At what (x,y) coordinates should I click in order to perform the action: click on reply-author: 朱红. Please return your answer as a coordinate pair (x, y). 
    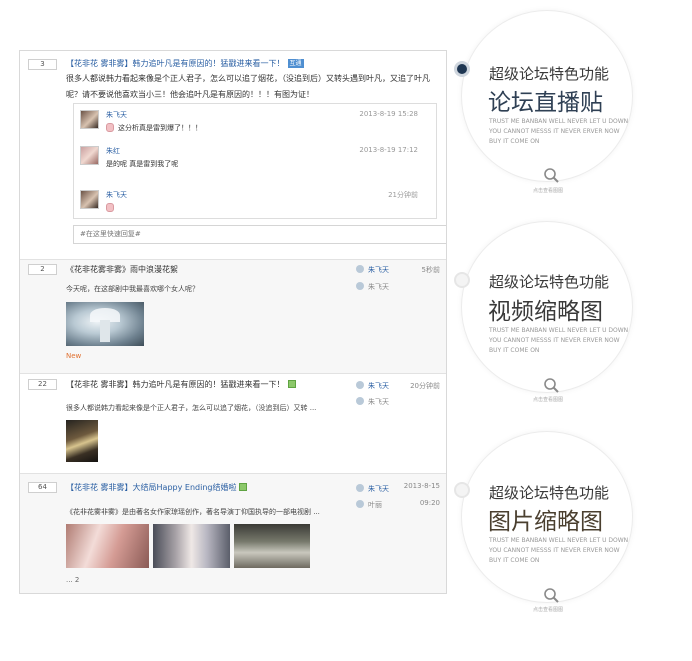
    Looking at the image, I should click on (113, 151).